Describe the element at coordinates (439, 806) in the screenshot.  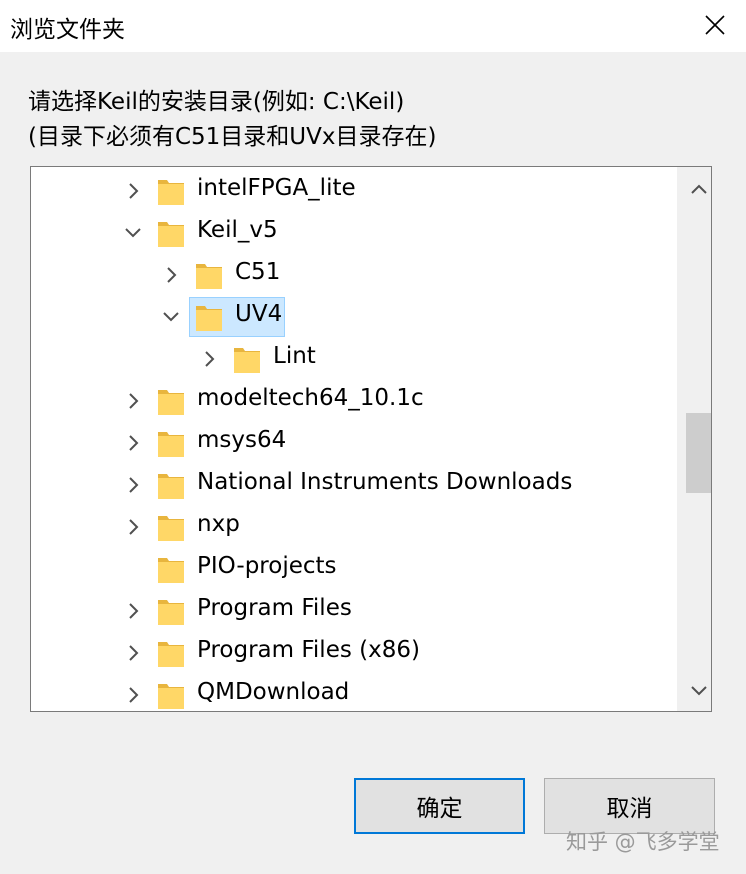
I see `ok-button: 确定` at that location.